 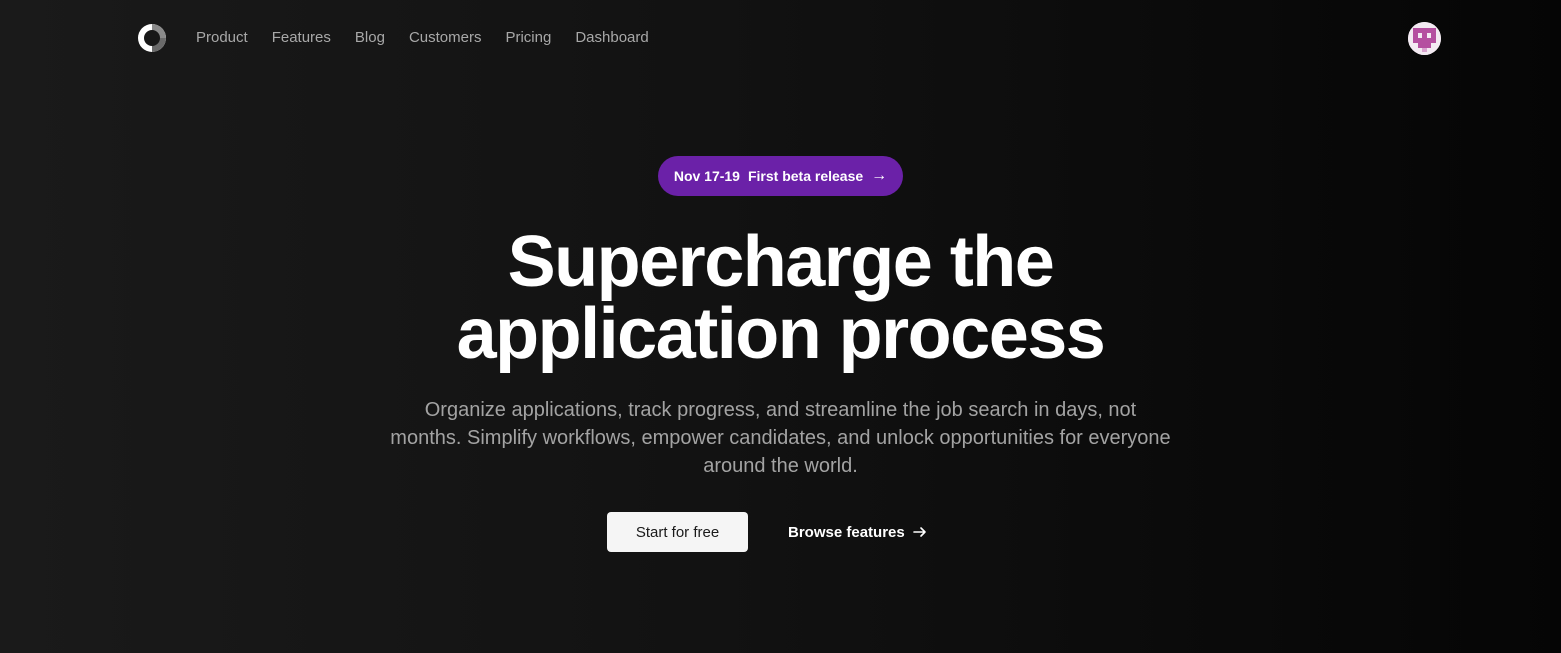 What do you see at coordinates (152, 38) in the screenshot?
I see `ring-logo-icon` at bounding box center [152, 38].